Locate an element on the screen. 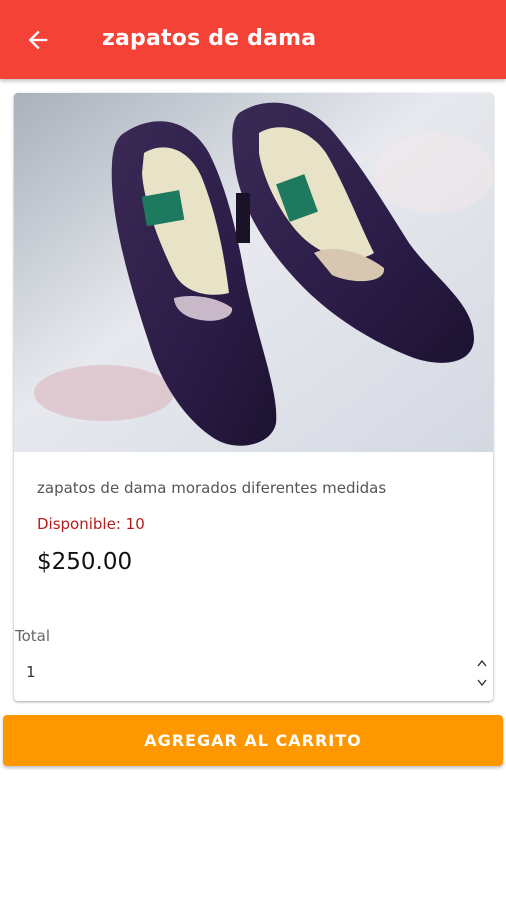 Image resolution: width=506 pixels, height=900 pixels. stepper-control is located at coordinates (482, 673).